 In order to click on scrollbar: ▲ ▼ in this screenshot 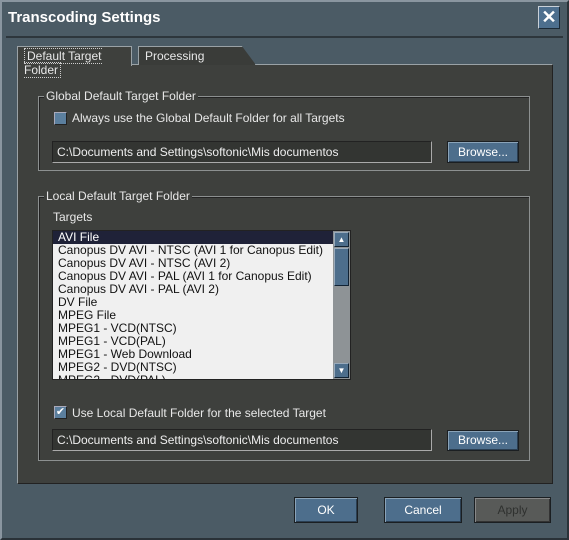, I will do `click(341, 305)`.